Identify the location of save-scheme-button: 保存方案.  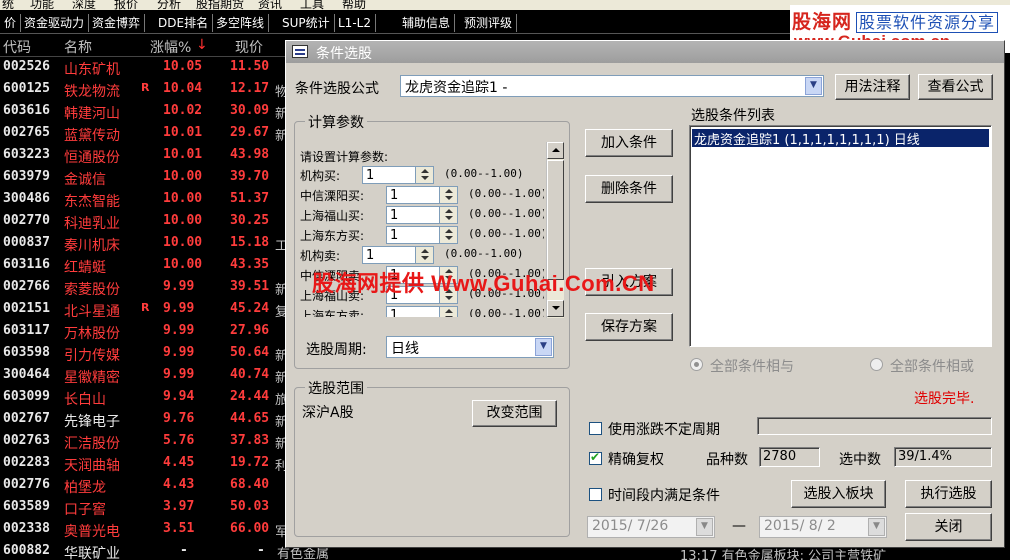
(629, 327).